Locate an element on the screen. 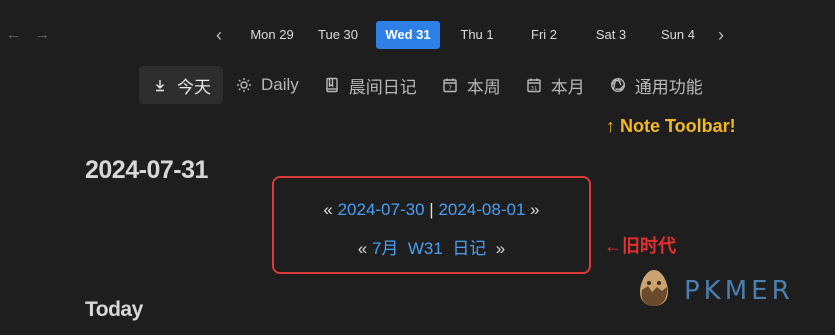 This screenshot has width=835, height=335. toolbar-label: 本周 is located at coordinates (483, 87).